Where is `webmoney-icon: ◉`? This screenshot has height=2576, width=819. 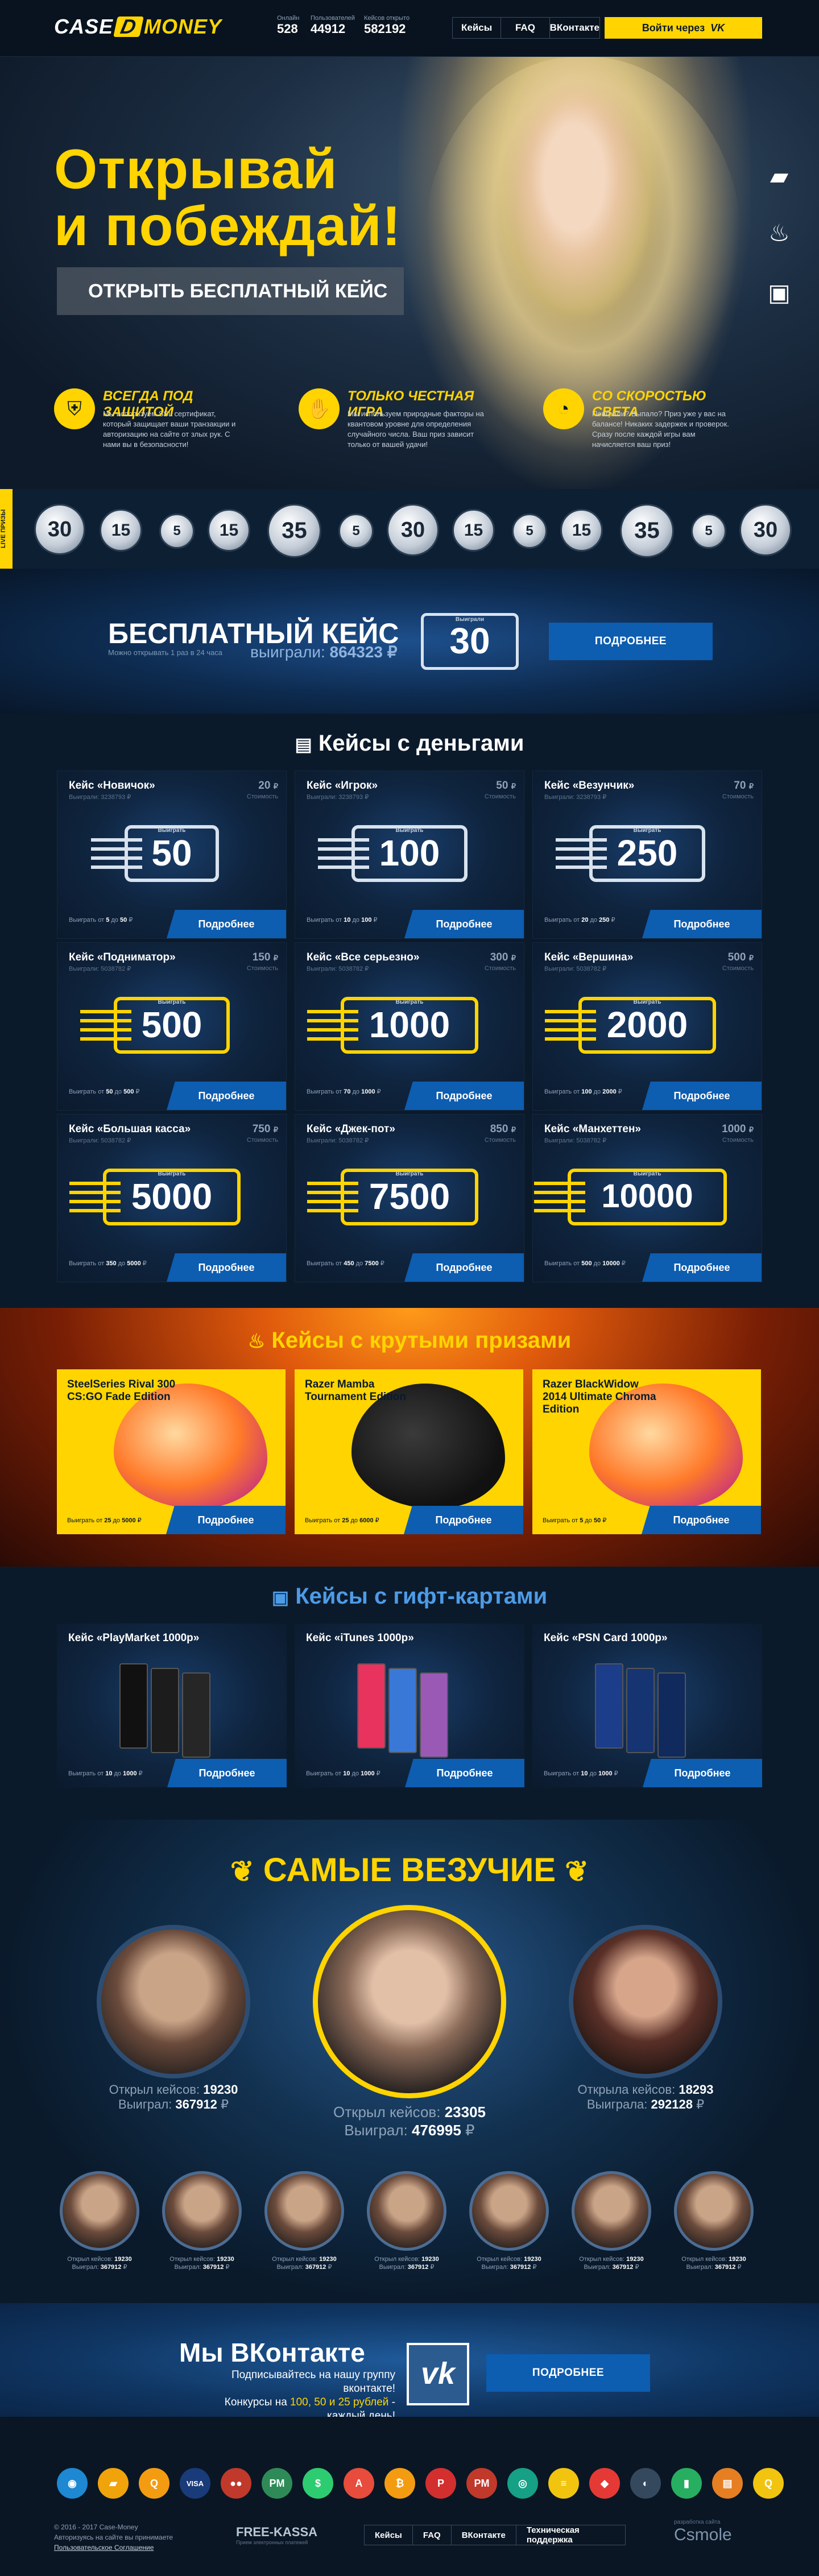 webmoney-icon: ◉ is located at coordinates (72, 2483).